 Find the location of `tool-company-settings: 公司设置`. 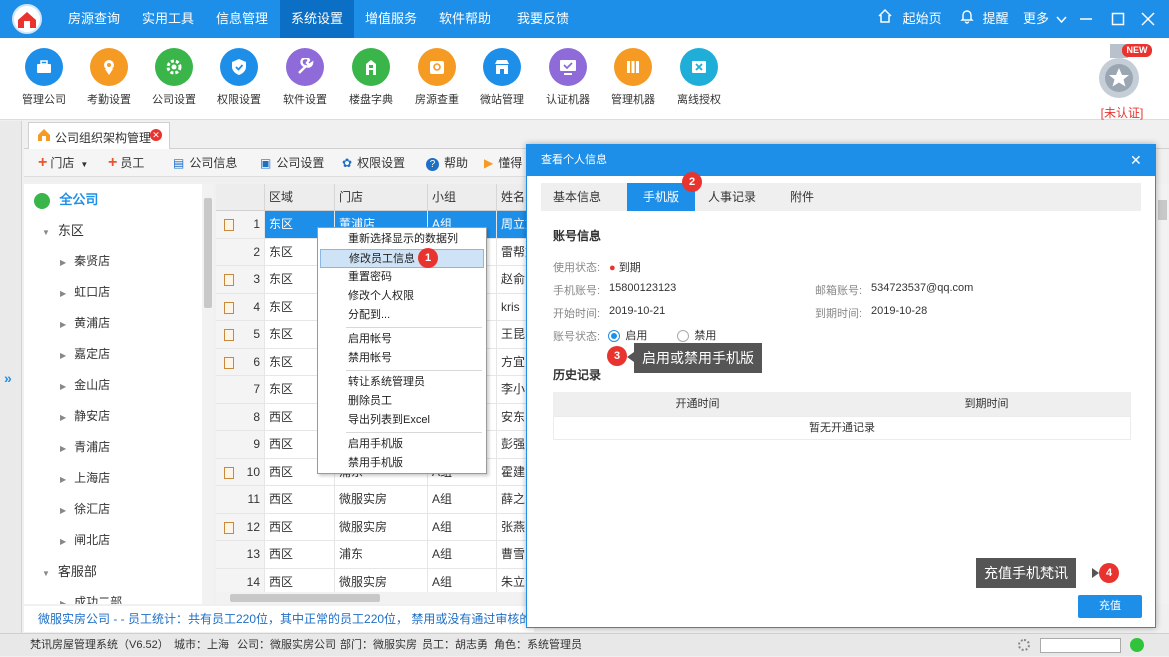

tool-company-settings: 公司设置 is located at coordinates (174, 77).